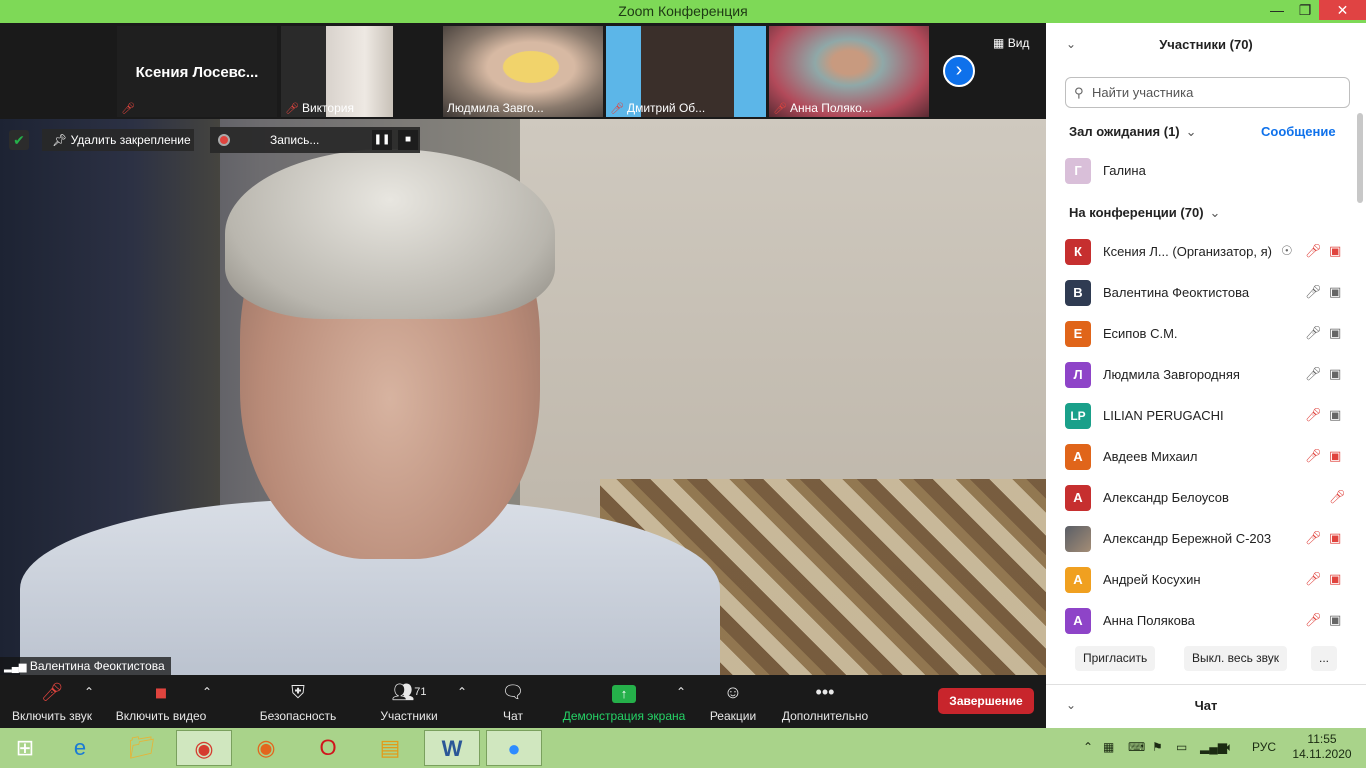 The image size is (1366, 768). I want to click on share-screen-button: ↑ Демонстрация экрана, so click(624, 702).